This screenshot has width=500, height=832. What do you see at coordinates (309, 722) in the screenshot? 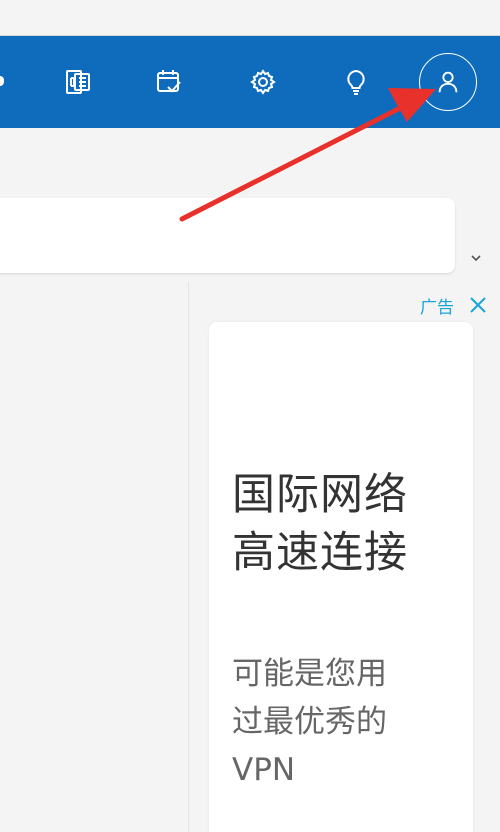
I see `ad-subtext-line-2: 过最优秀的` at bounding box center [309, 722].